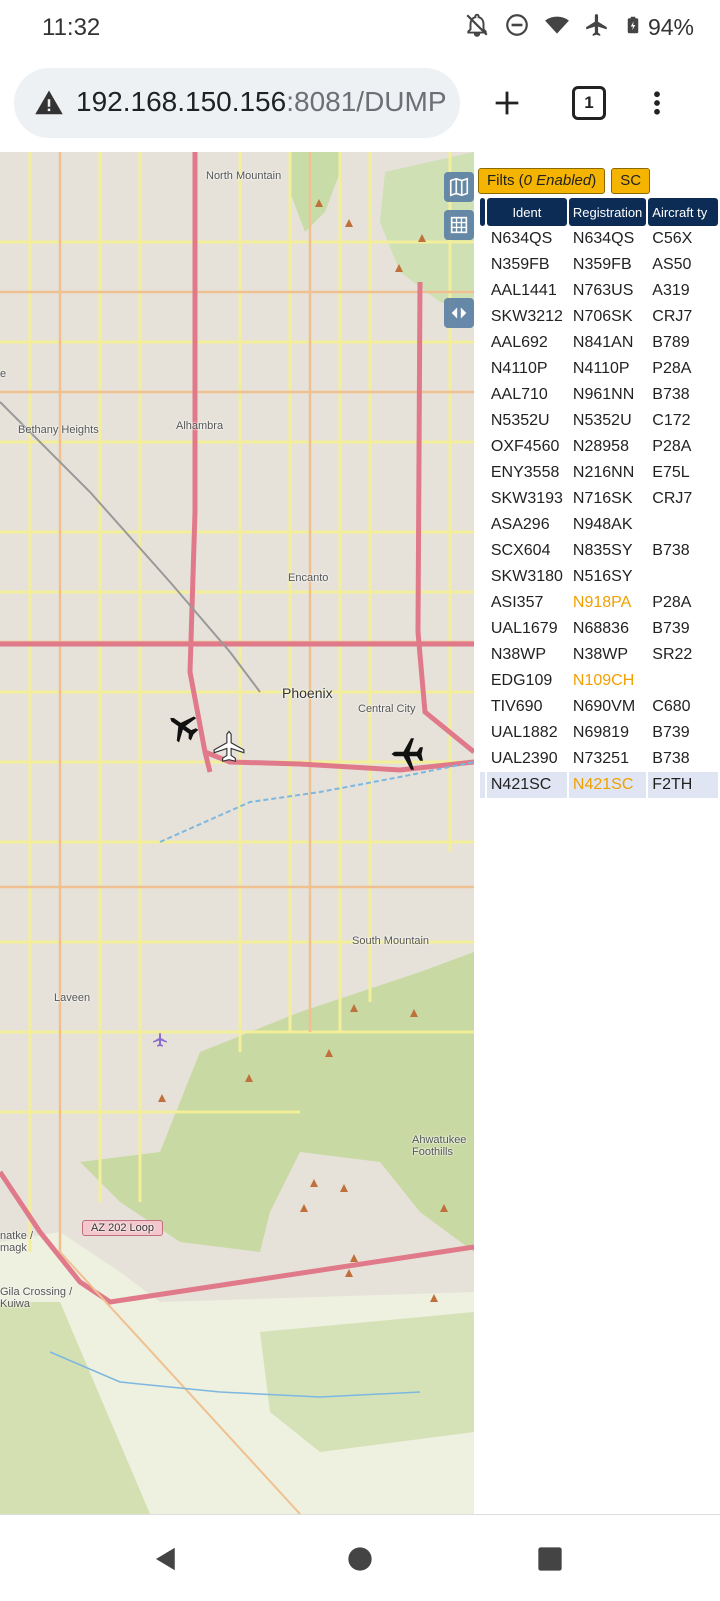 The width and height of the screenshot is (720, 1601). Describe the element at coordinates (599, 369) in the screenshot. I see `table-row: N4110P N4110P P28A` at that location.